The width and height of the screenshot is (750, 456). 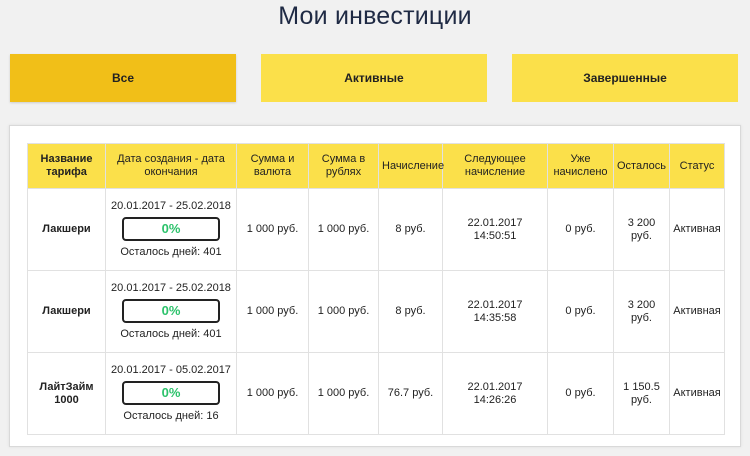 What do you see at coordinates (66, 393) in the screenshot?
I see `cell-tariff: ЛайтЗайм 1000` at bounding box center [66, 393].